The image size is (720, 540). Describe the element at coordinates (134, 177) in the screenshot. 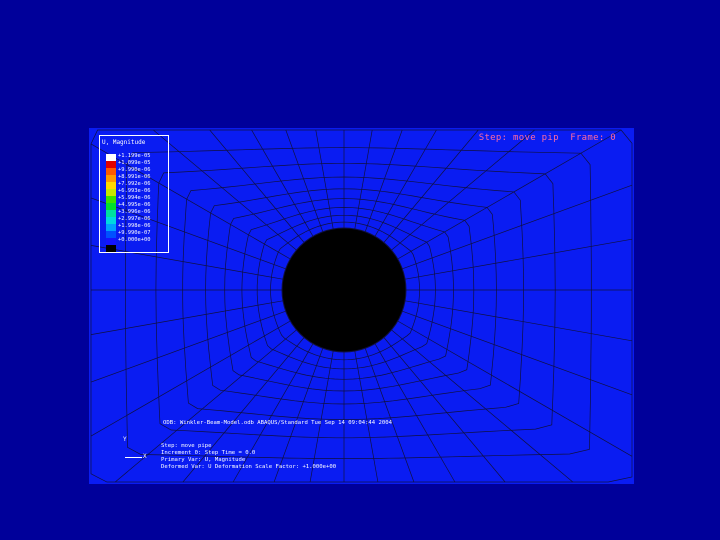

I see `legend-value: +8.991e-06` at that location.